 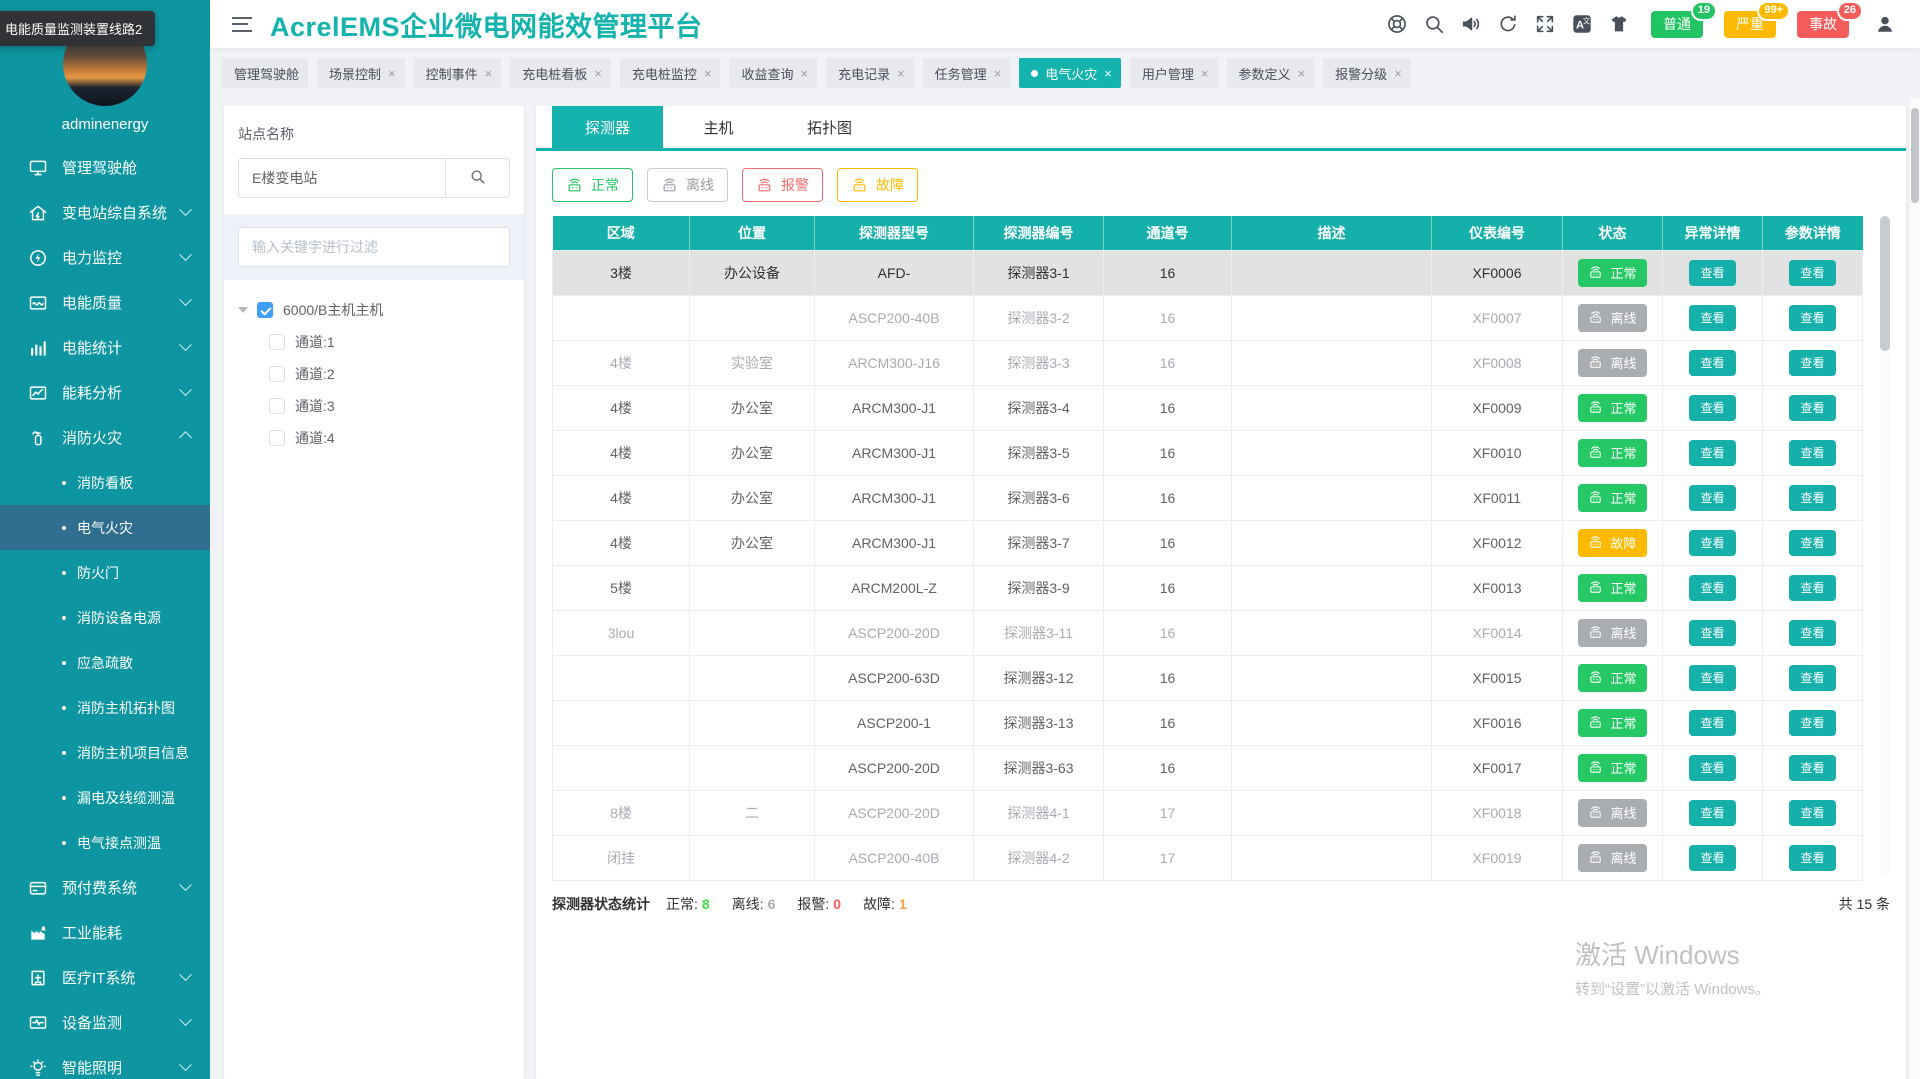 I want to click on table-row: 4楼 办公室 ARCM300-J1 探测器3-5 16 XF0010 正常 查看 查看, so click(x=1207, y=452).